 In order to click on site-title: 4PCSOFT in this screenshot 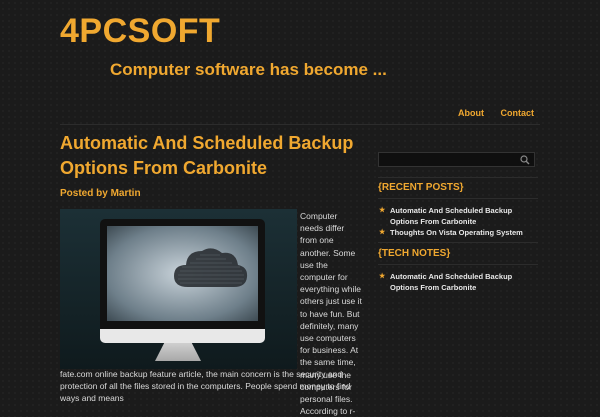, I will do `click(140, 31)`.